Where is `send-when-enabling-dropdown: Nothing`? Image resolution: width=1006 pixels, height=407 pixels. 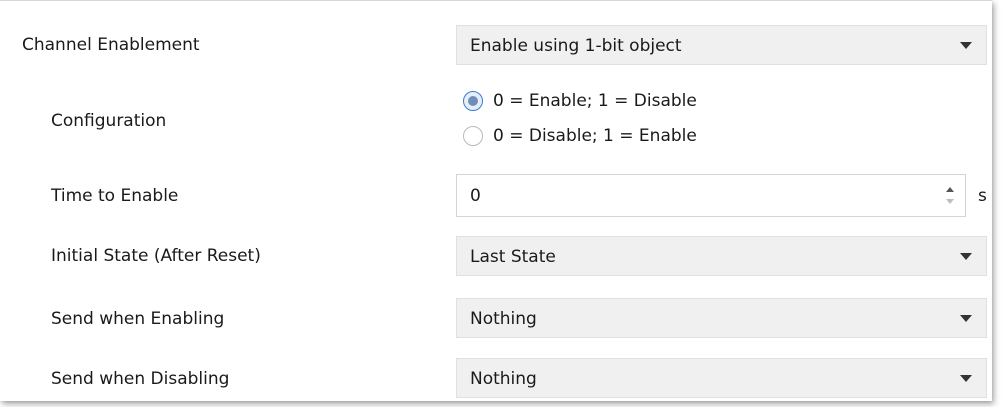 send-when-enabling-dropdown: Nothing is located at coordinates (721, 318).